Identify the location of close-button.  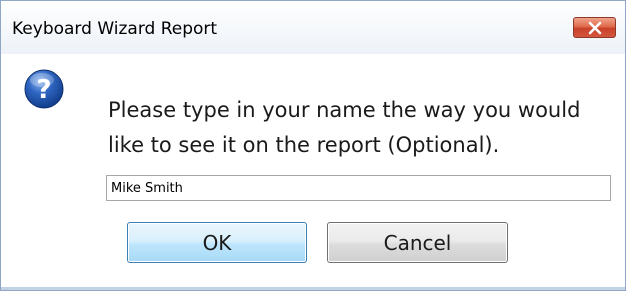
(594, 27).